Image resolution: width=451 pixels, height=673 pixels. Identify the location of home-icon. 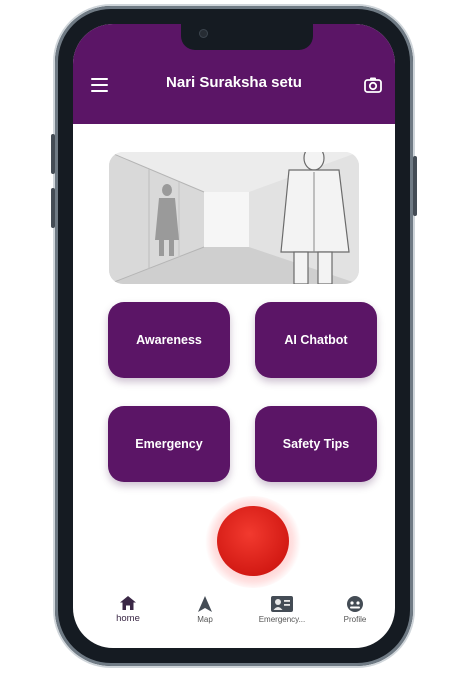
(128, 603).